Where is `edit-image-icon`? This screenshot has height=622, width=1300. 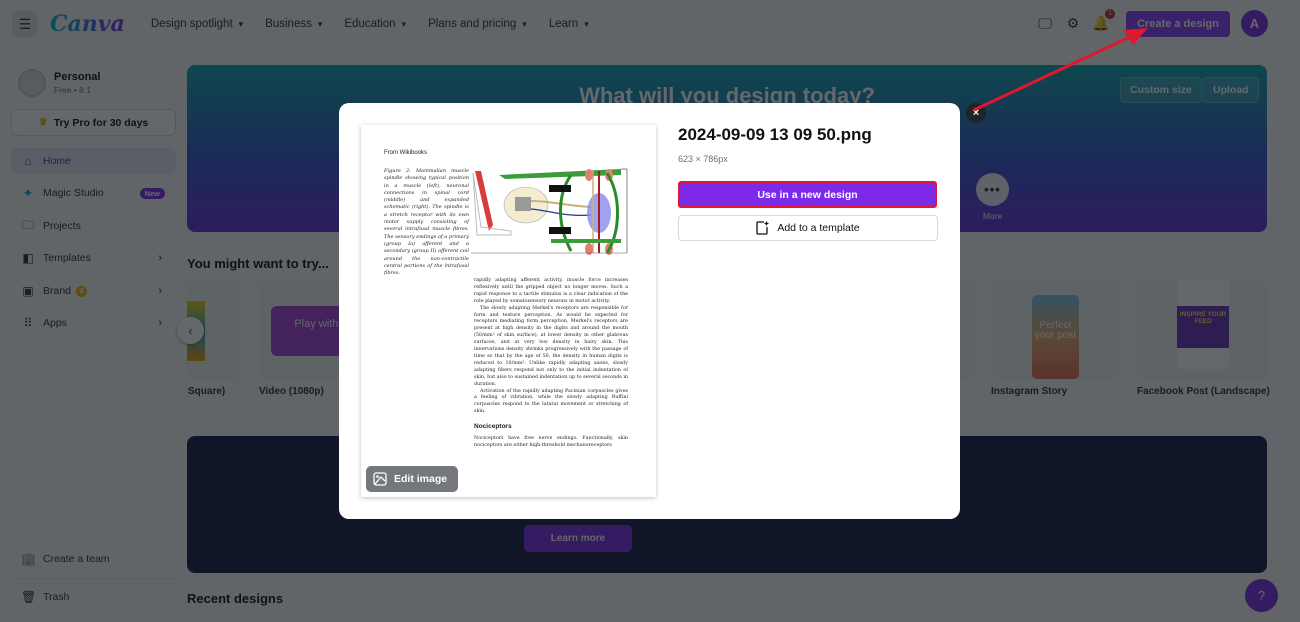
edit-image-icon is located at coordinates (380, 479).